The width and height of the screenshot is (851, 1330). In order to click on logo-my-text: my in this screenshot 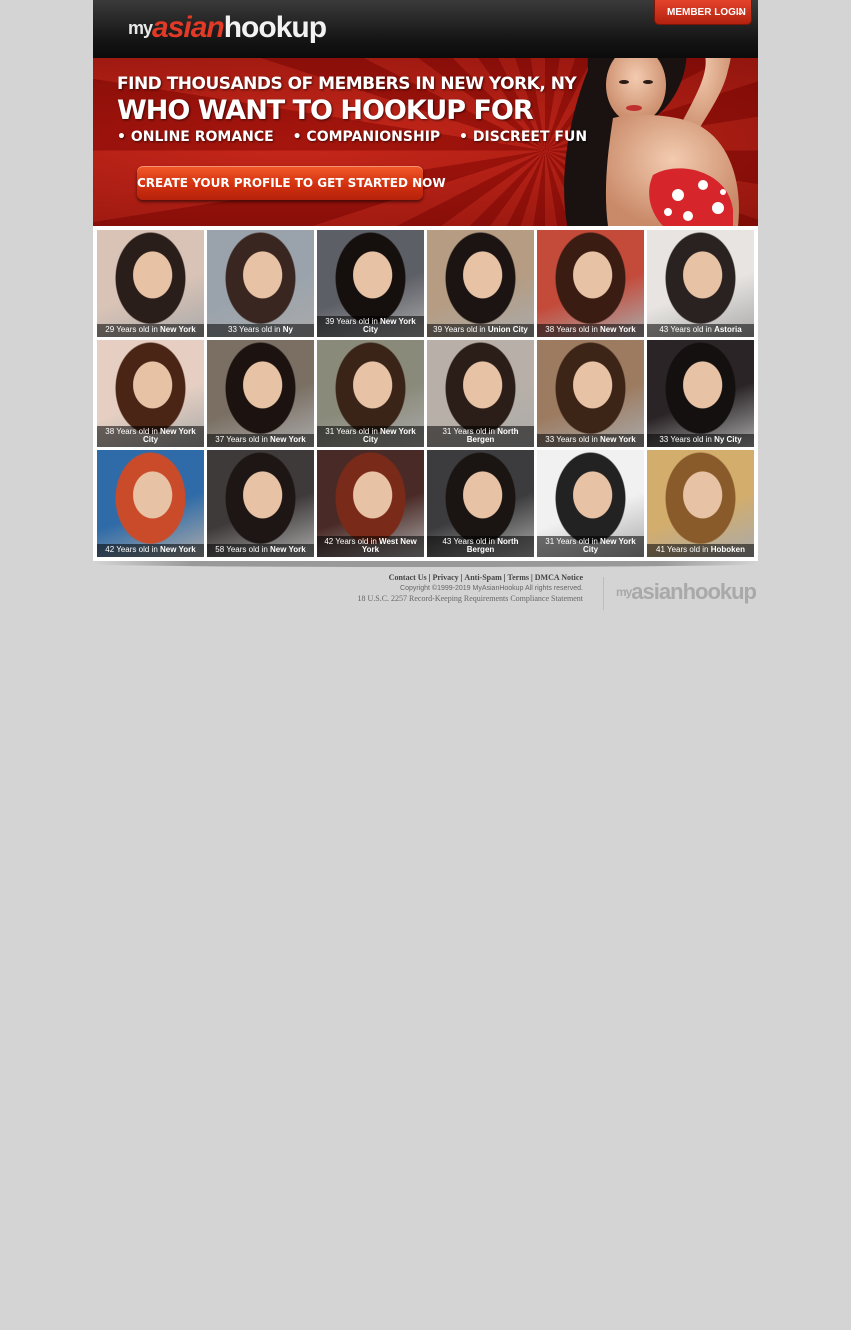, I will do `click(140, 28)`.